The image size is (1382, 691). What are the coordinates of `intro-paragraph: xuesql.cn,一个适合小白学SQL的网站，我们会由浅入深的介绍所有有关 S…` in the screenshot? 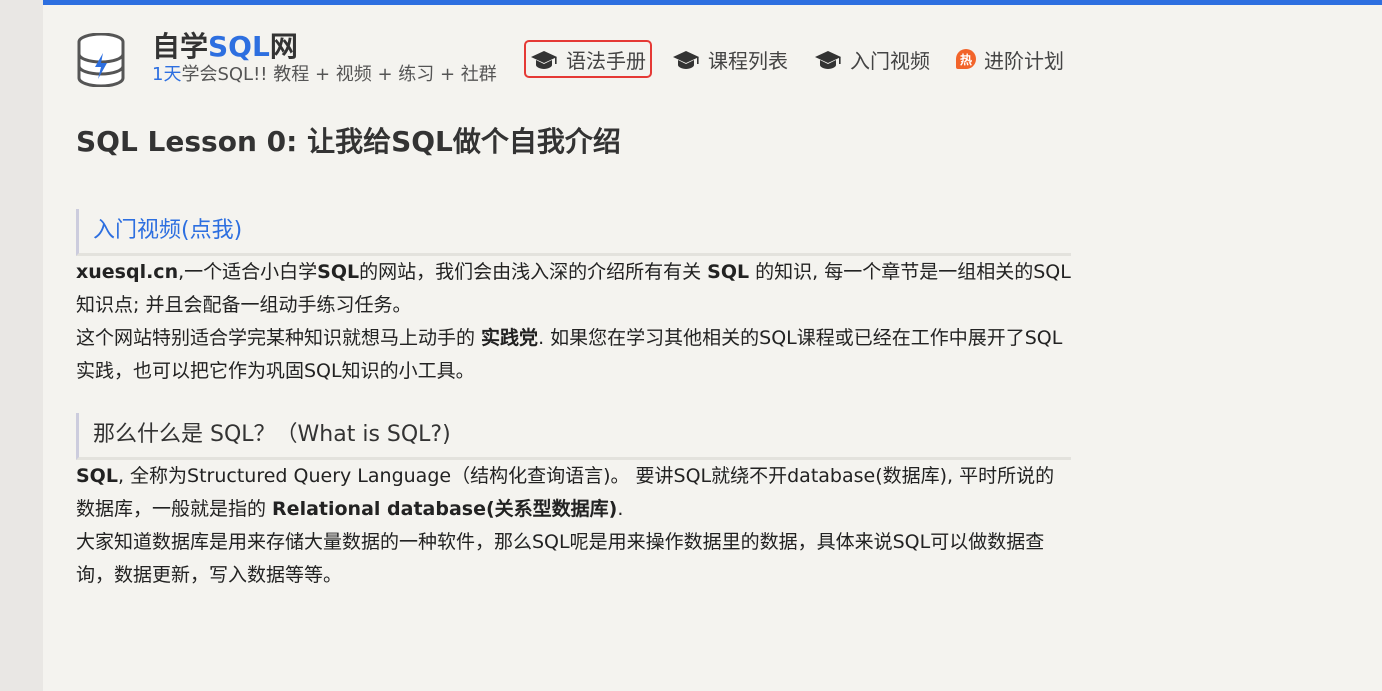 It's located at (573, 288).